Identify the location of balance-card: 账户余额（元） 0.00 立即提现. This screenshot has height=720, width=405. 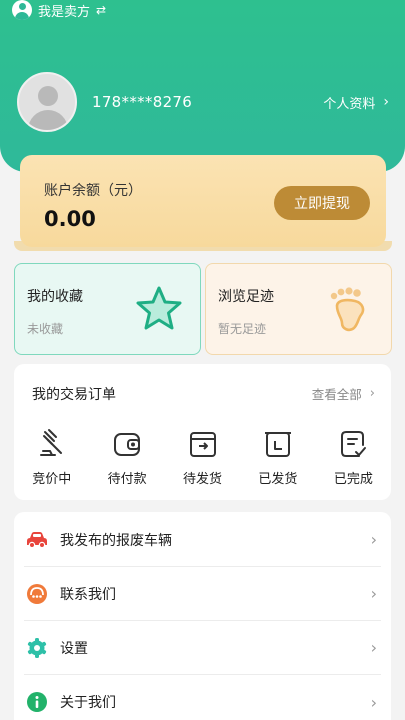
(203, 201).